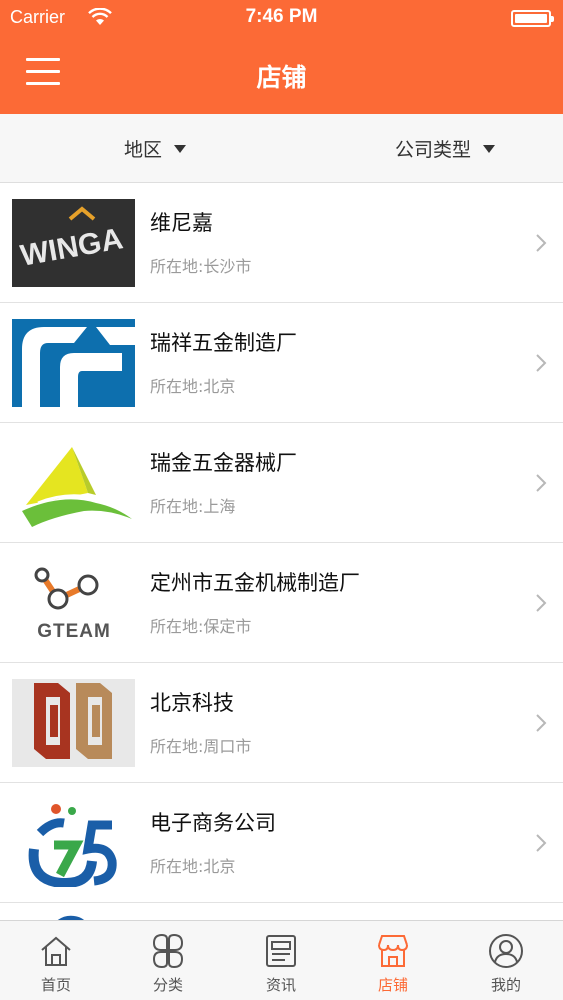 The image size is (563, 1000). What do you see at coordinates (281, 723) in the screenshot?
I see `shop-list-item: 北京科技 所在地:周口市` at bounding box center [281, 723].